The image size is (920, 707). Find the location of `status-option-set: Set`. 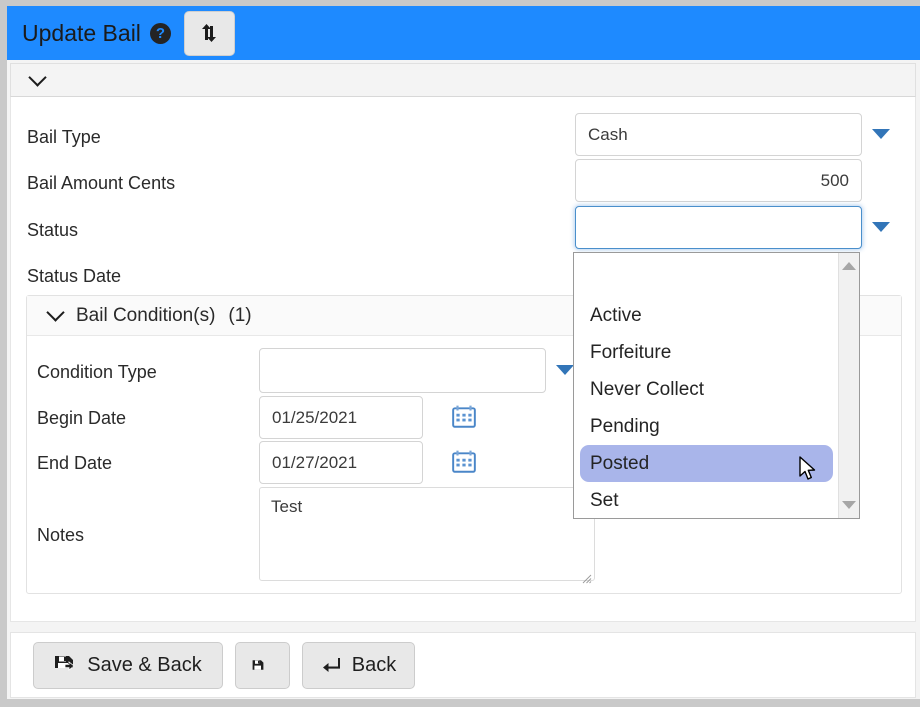

status-option-set: Set is located at coordinates (706, 500).